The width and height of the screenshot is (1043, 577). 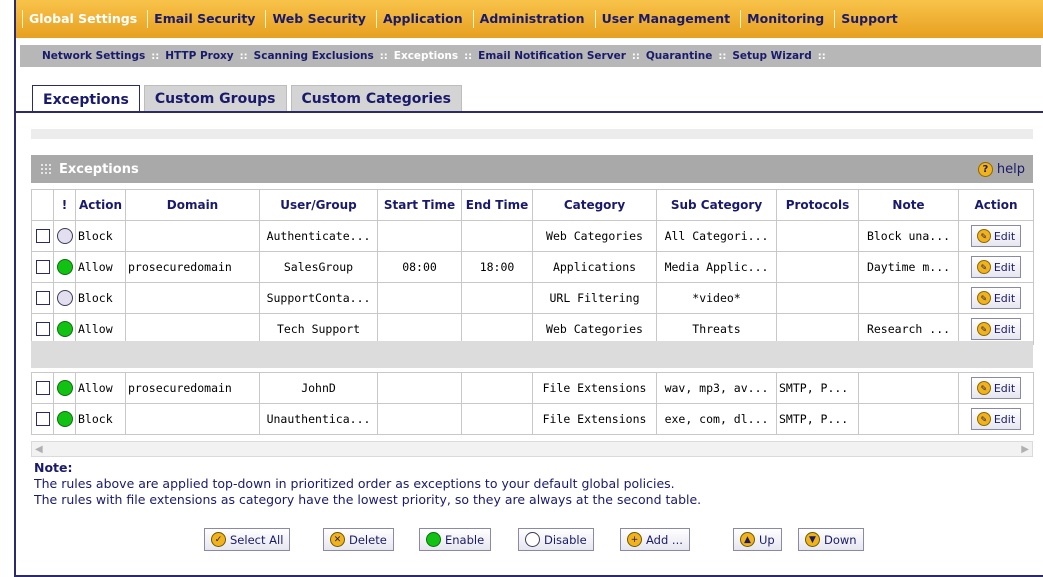 What do you see at coordinates (871, 19) in the screenshot?
I see `top-nav-support: Support` at bounding box center [871, 19].